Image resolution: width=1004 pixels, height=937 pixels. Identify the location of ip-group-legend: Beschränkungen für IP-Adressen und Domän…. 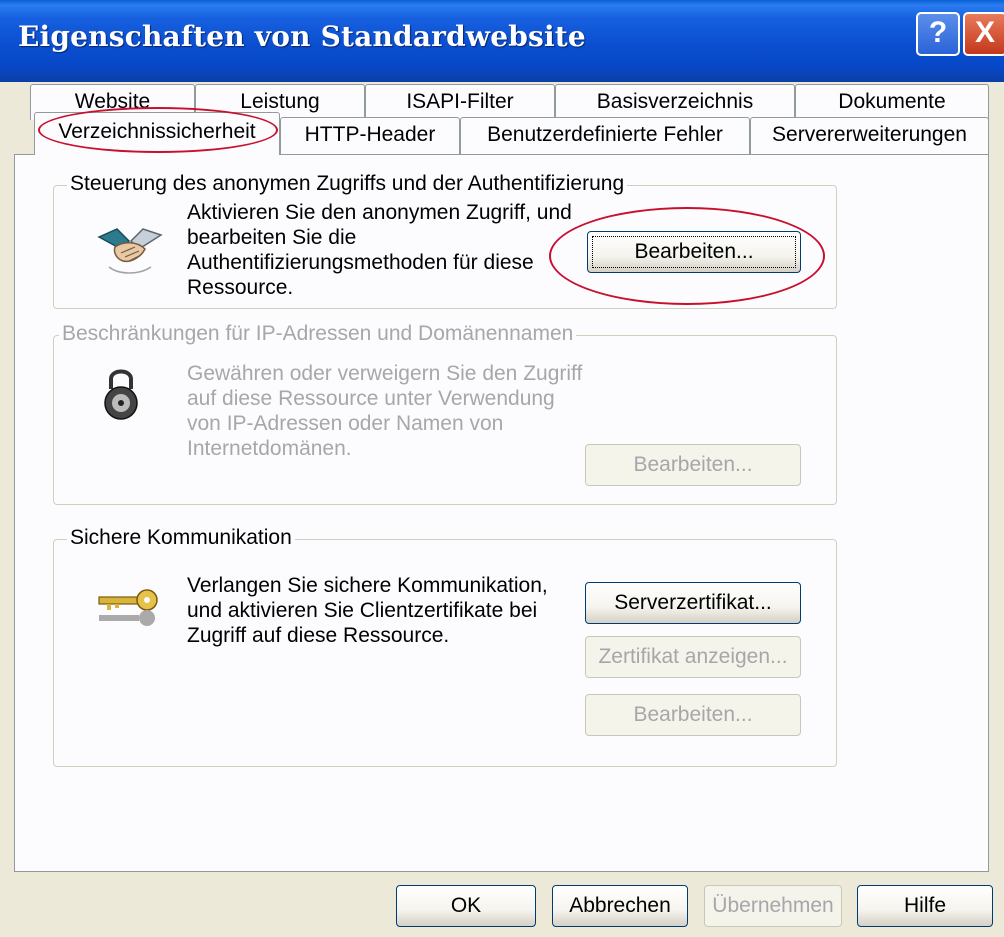
(318, 334).